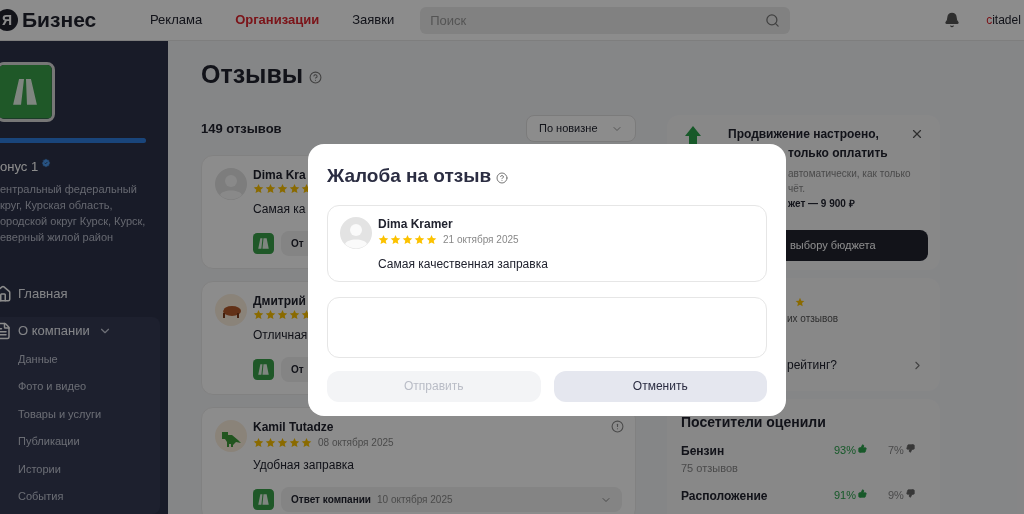  I want to click on positive-percent: 93%, so click(845, 450).